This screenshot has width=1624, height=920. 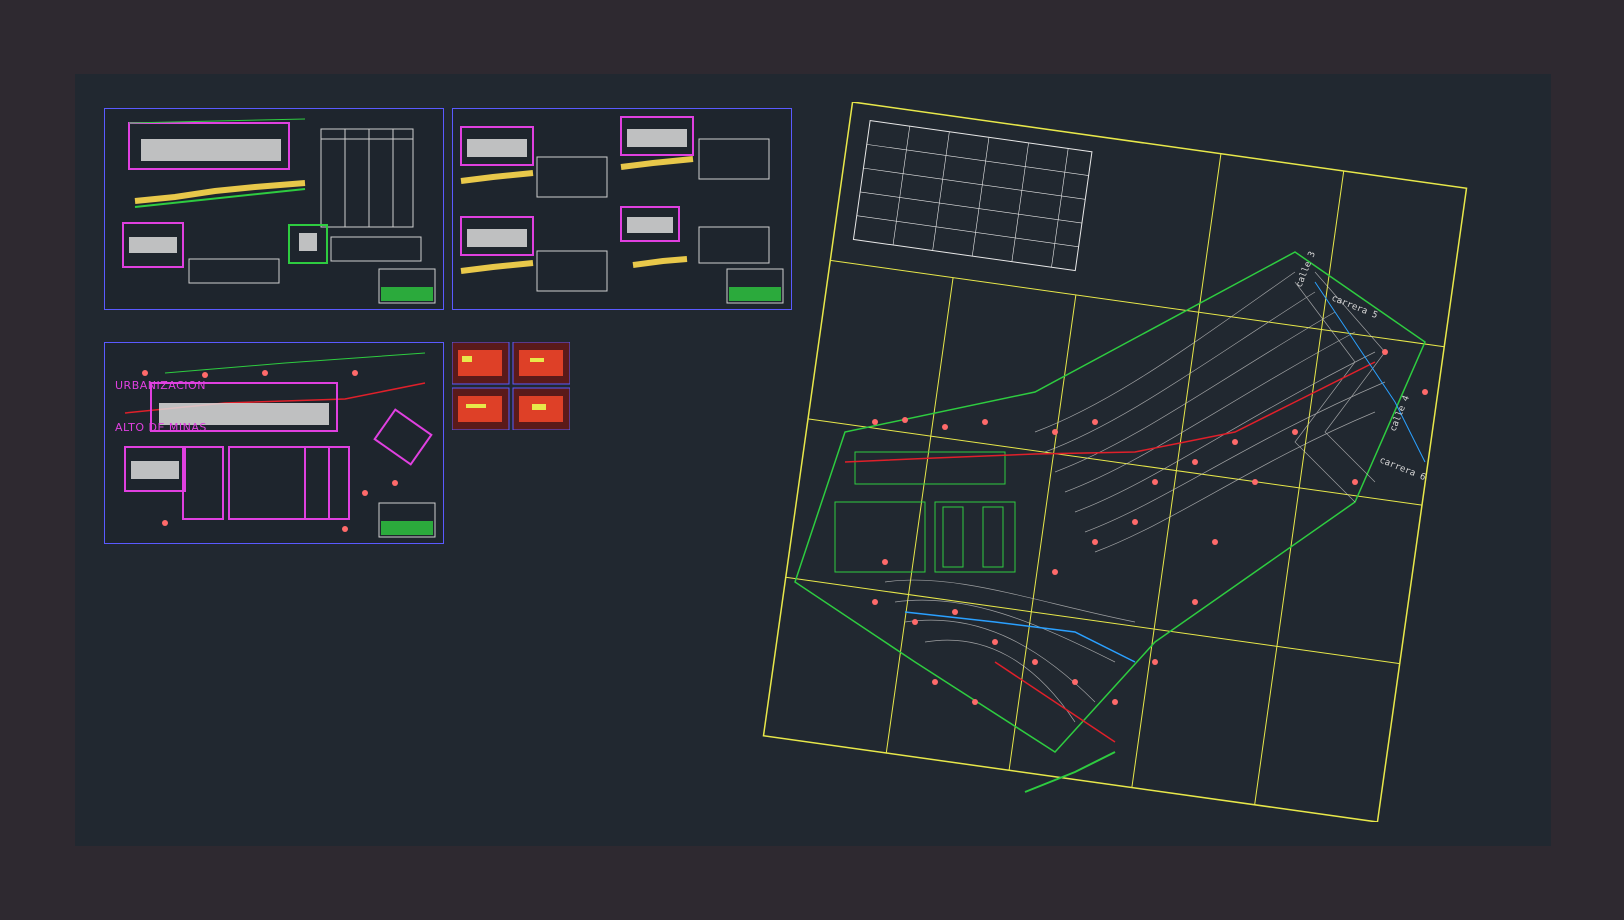 What do you see at coordinates (925, 512) in the screenshot?
I see `lot-blocks` at bounding box center [925, 512].